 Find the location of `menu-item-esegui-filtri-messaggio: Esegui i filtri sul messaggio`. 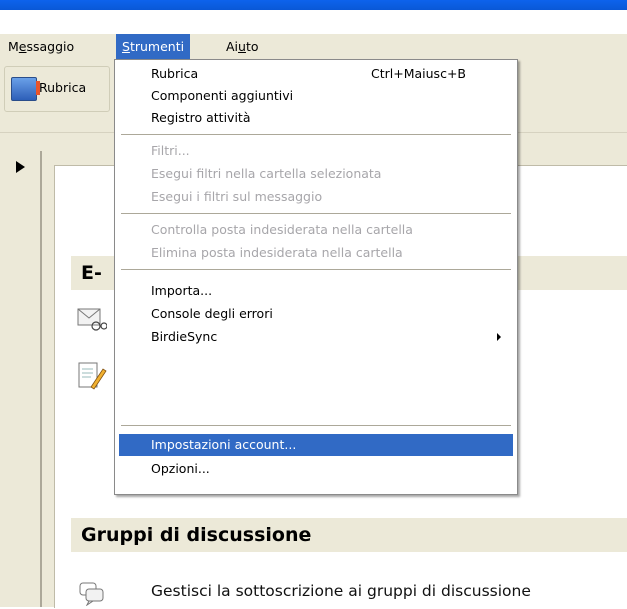

menu-item-esegui-filtri-messaggio: Esegui i filtri sul messaggio is located at coordinates (316, 197).